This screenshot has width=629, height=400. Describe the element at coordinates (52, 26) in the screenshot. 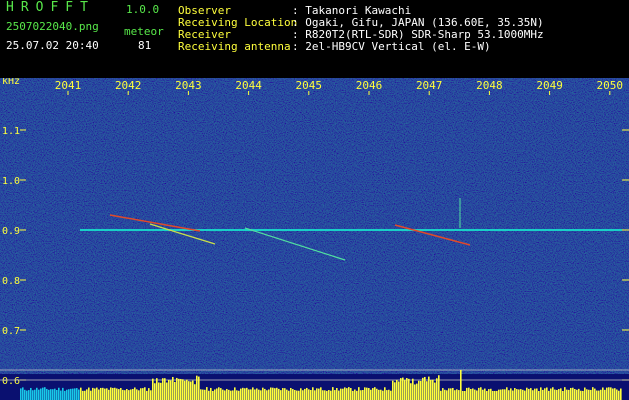

I see `file-name: 2507022040.png` at that location.